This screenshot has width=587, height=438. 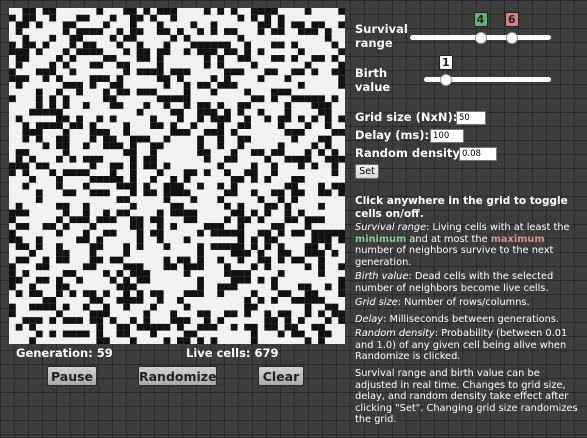 I want to click on birth-value-thumb, so click(x=445, y=80).